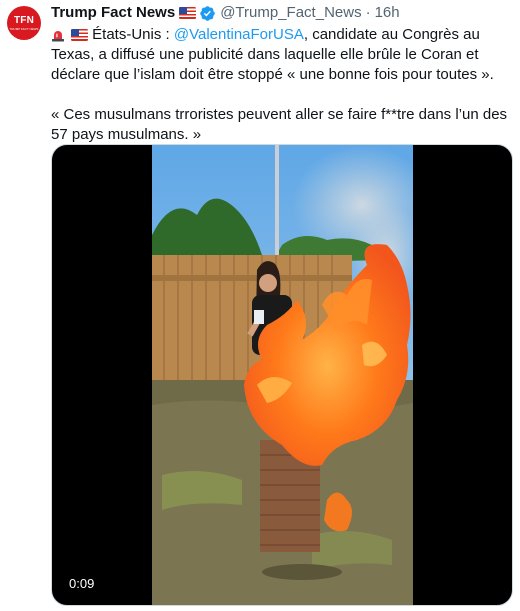 The image size is (520, 611). I want to click on tweet-header: Trump Fact News @Trump_Fact_News · 16h, so click(225, 13).